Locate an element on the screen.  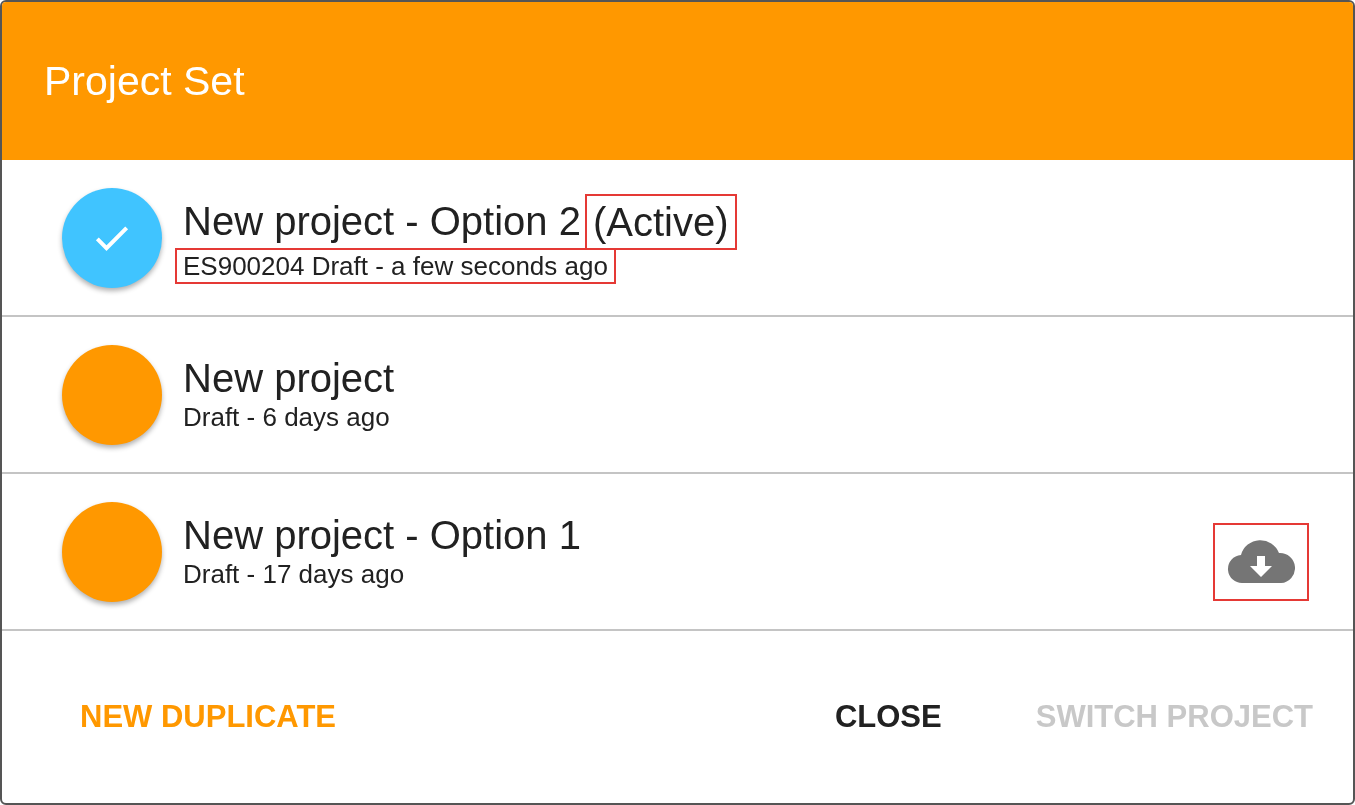
project-title: New project - Option 1 is located at coordinates (382, 535).